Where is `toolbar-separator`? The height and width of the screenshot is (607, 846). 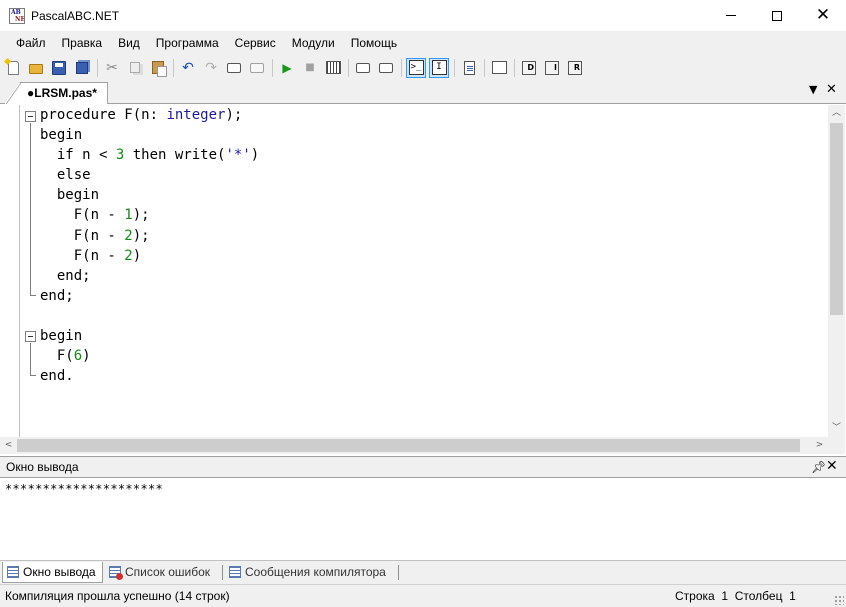 toolbar-separator is located at coordinates (272, 67).